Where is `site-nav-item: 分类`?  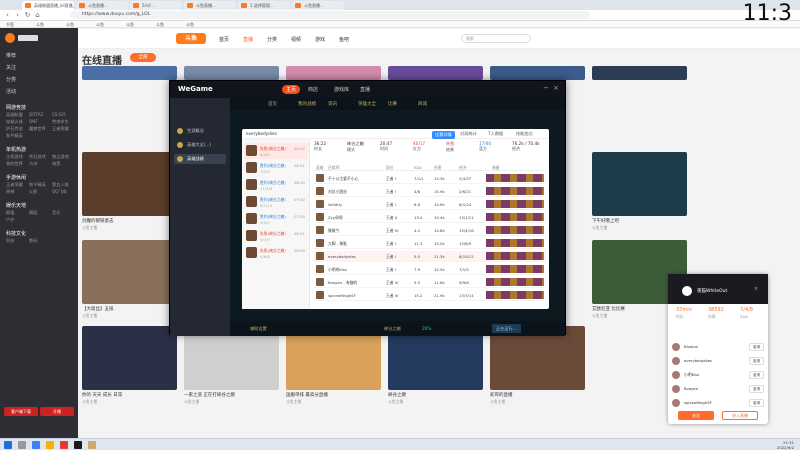 site-nav-item: 分类 is located at coordinates (272, 39).